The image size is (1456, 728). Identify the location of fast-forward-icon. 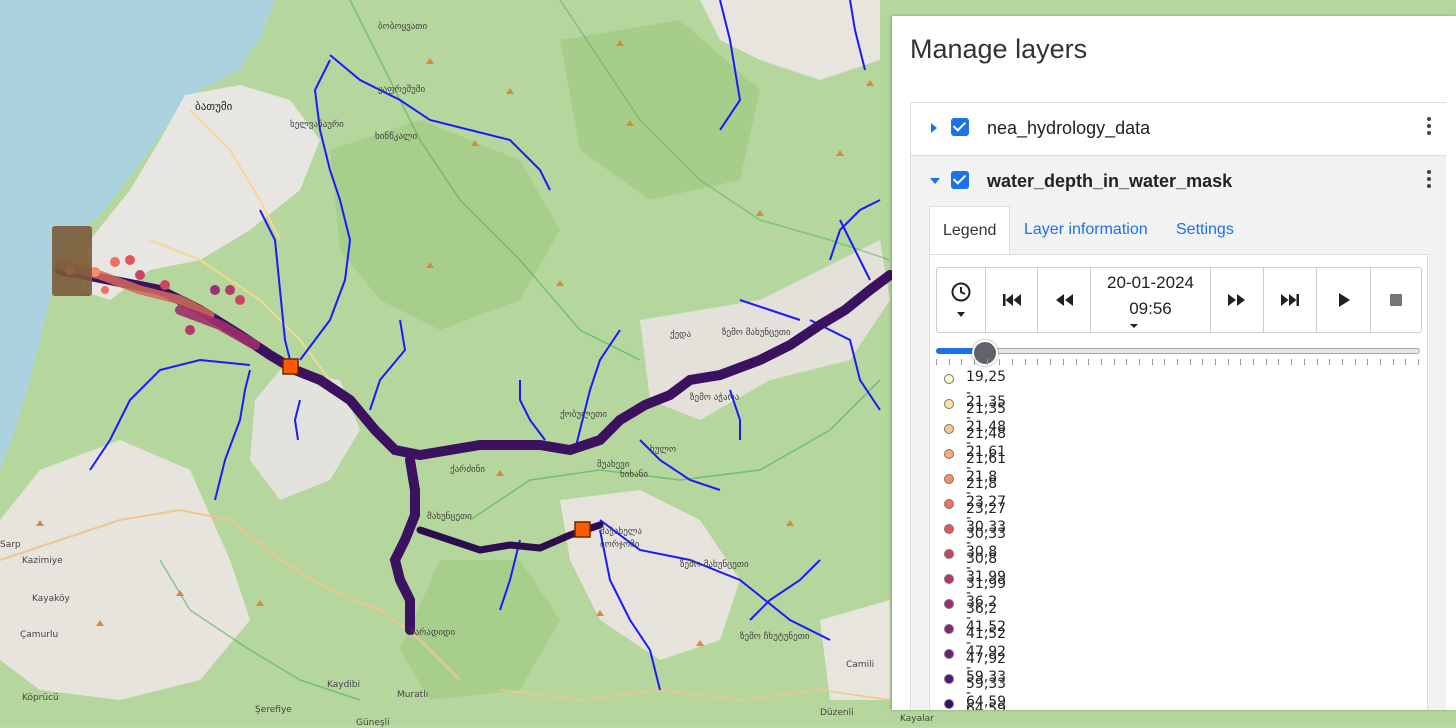
(1236, 300).